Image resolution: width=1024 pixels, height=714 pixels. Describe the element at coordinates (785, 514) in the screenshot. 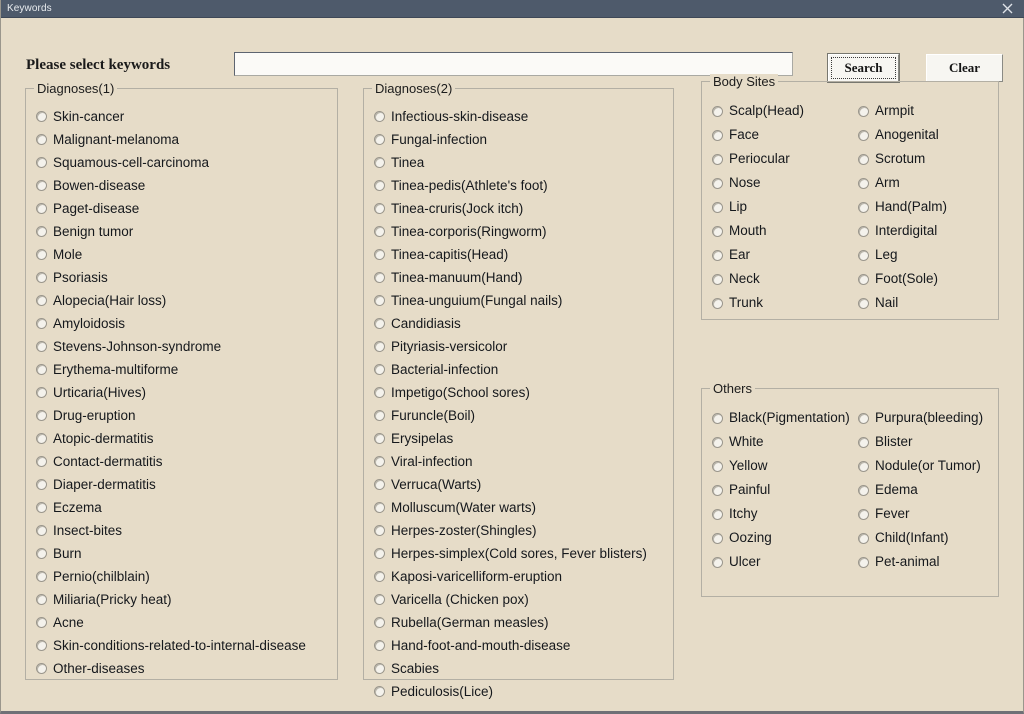

I see `radio-option: Itchy` at that location.